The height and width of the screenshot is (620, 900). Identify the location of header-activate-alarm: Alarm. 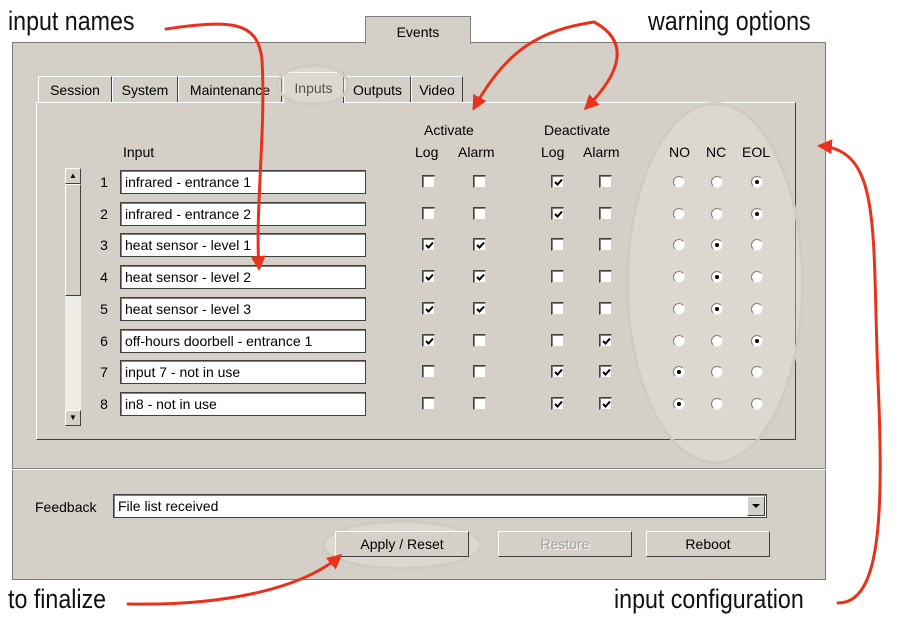
(476, 152).